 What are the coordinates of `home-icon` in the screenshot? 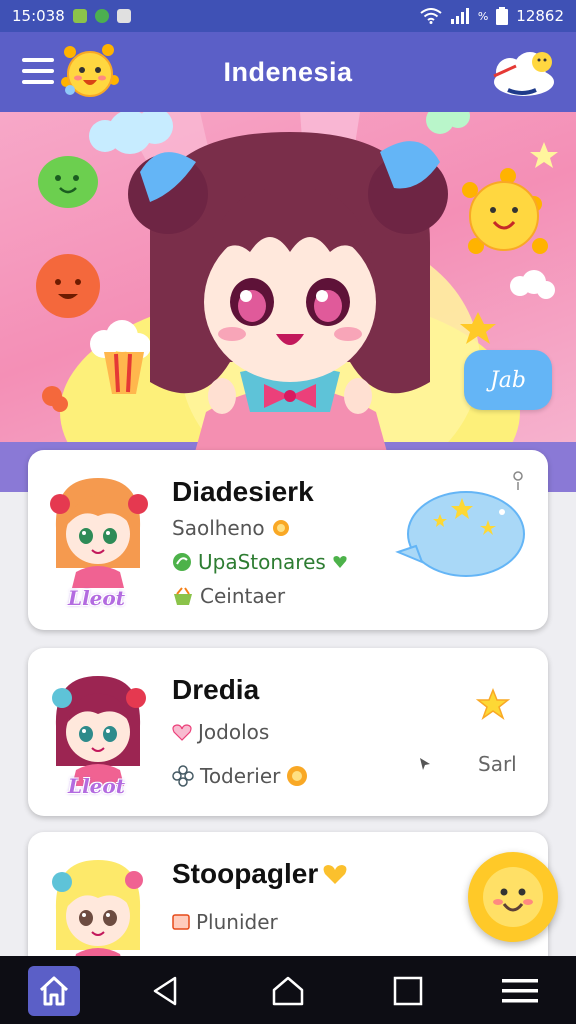 It's located at (54, 991).